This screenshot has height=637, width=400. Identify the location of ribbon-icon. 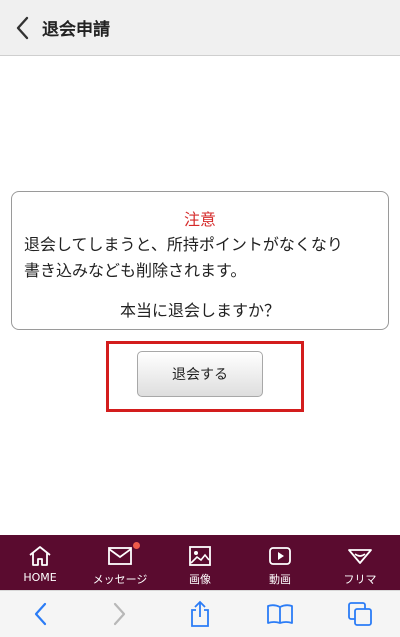
(360, 556).